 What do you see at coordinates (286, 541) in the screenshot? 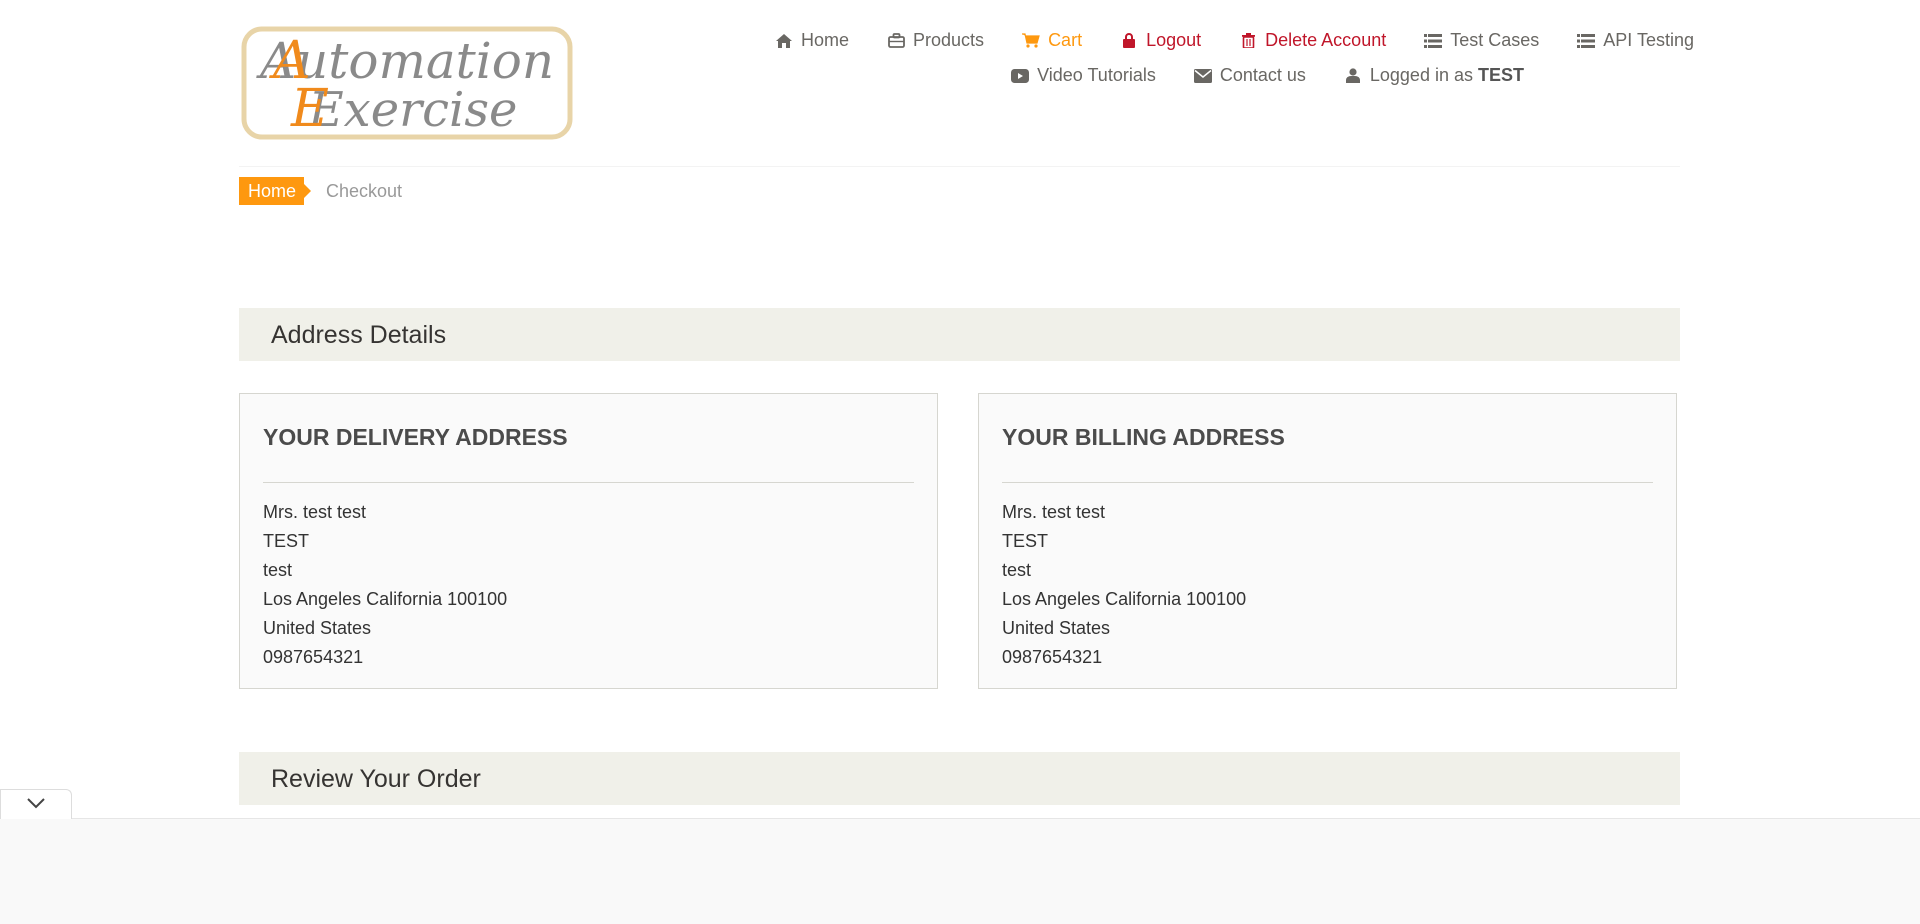
I see `delivery-company: TEST` at bounding box center [286, 541].